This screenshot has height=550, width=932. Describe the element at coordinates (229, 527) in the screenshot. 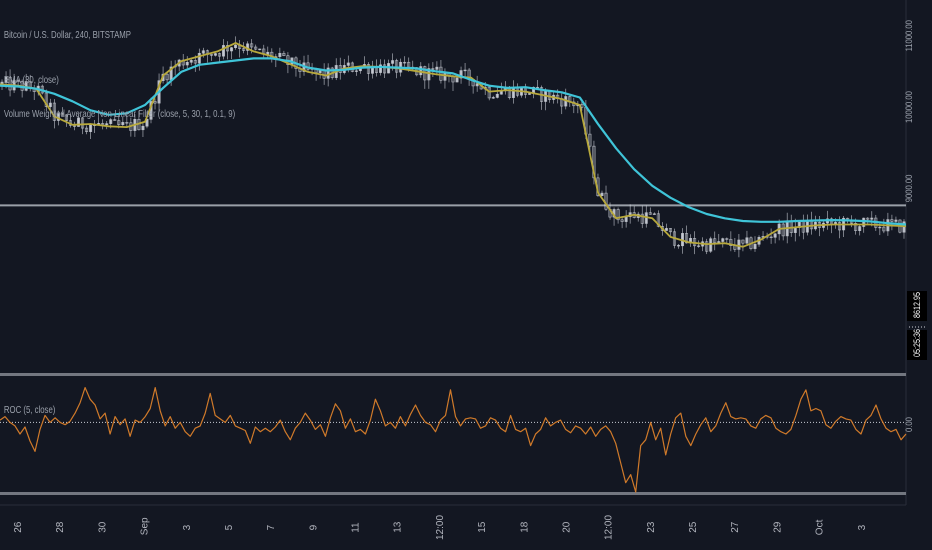

I see `time-tick-label: 5` at that location.